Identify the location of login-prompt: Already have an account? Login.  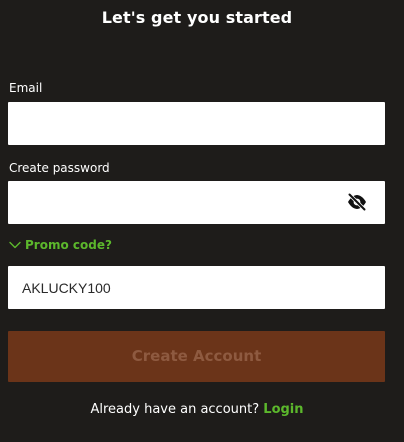
(197, 409).